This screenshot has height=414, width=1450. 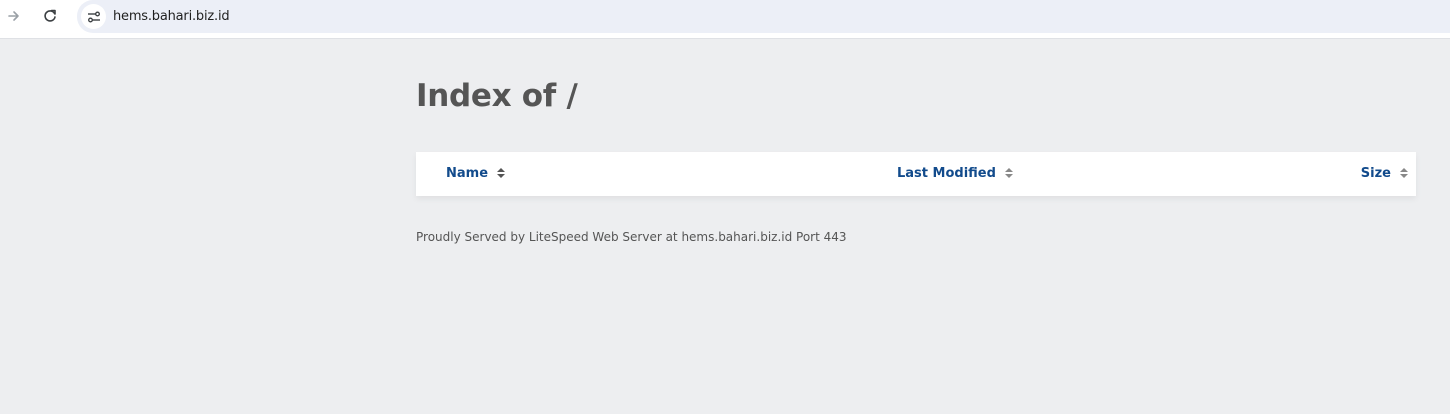 What do you see at coordinates (497, 96) in the screenshot?
I see `page-title: Index of /` at bounding box center [497, 96].